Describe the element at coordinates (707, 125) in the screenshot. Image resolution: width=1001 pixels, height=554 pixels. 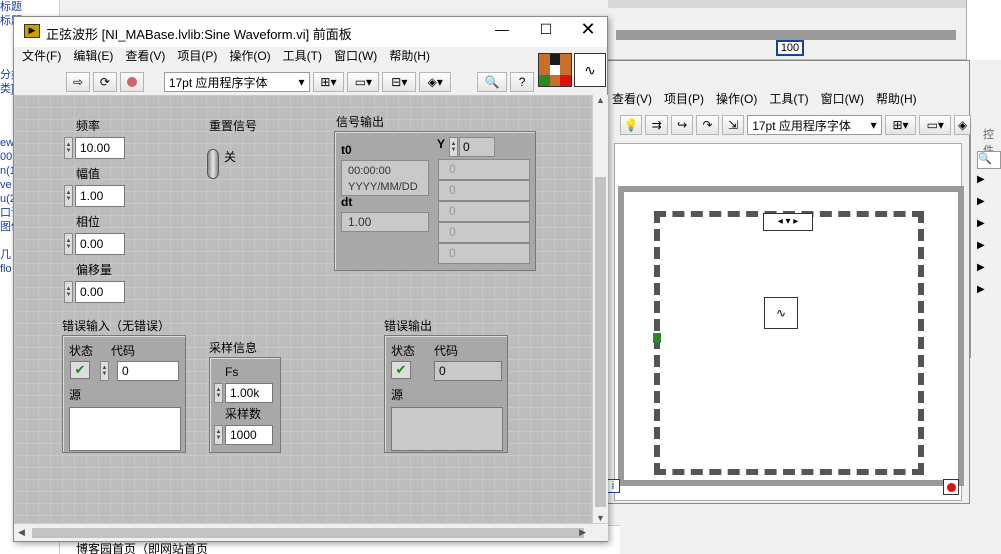
I see `step-over-icon: ↷` at that location.